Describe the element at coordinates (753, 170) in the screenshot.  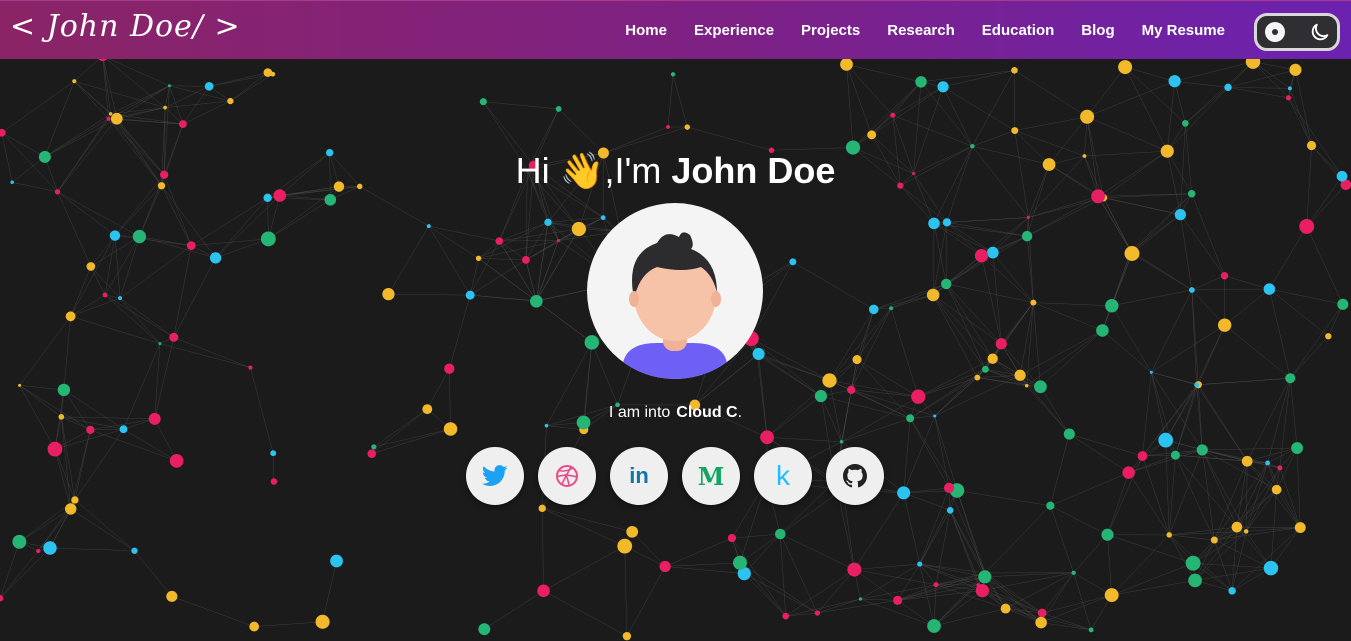
I see `greeting-name: John Doe` at that location.